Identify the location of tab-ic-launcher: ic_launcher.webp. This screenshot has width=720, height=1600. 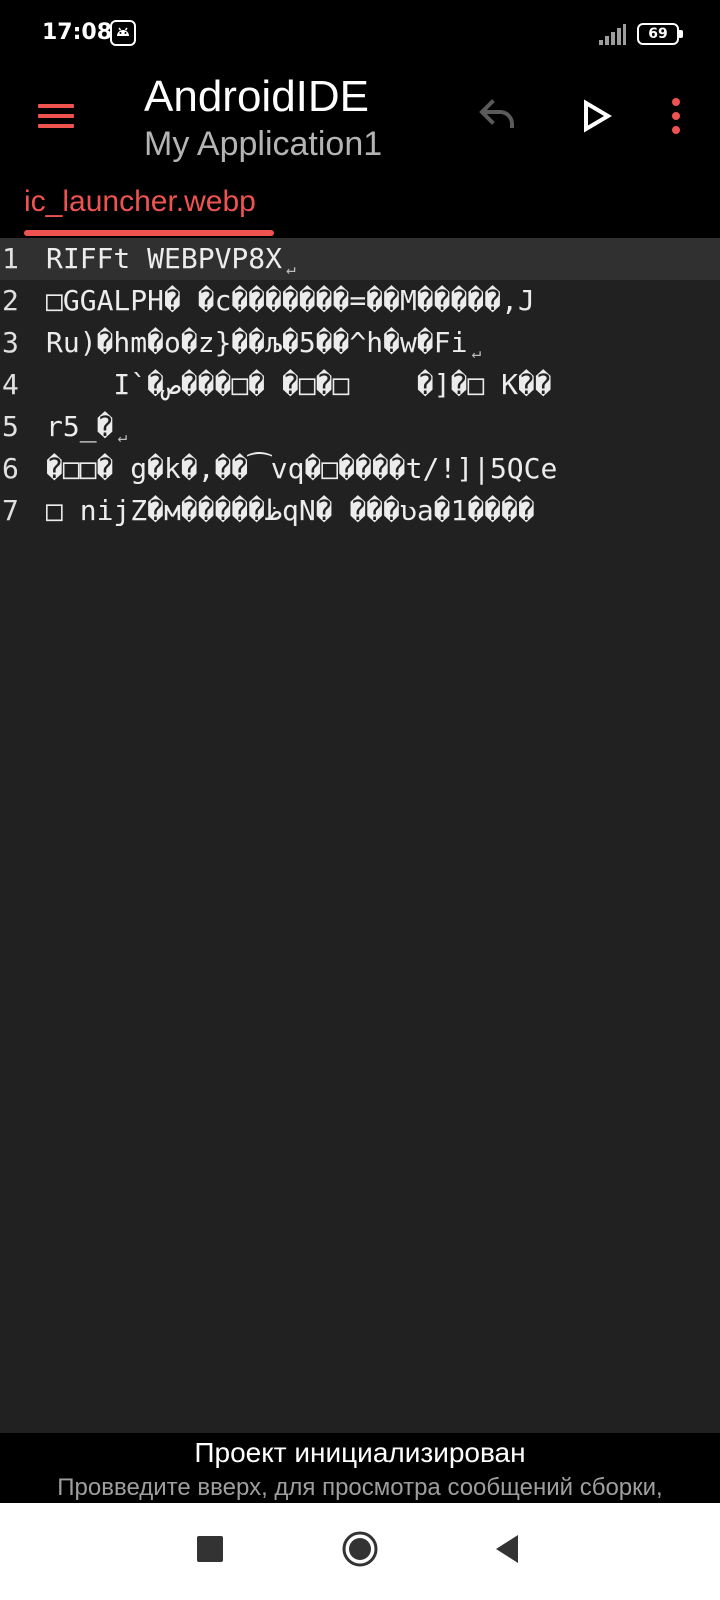
(149, 209).